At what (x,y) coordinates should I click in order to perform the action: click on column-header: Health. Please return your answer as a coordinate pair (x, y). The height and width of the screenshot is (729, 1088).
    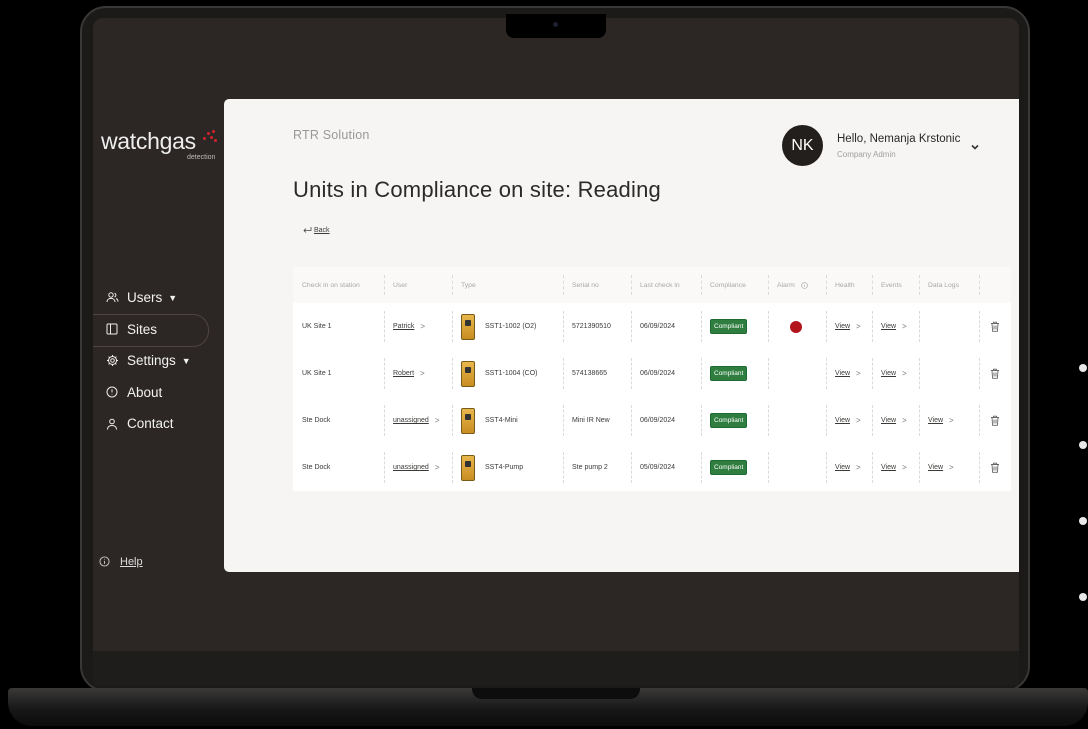
    Looking at the image, I should click on (849, 285).